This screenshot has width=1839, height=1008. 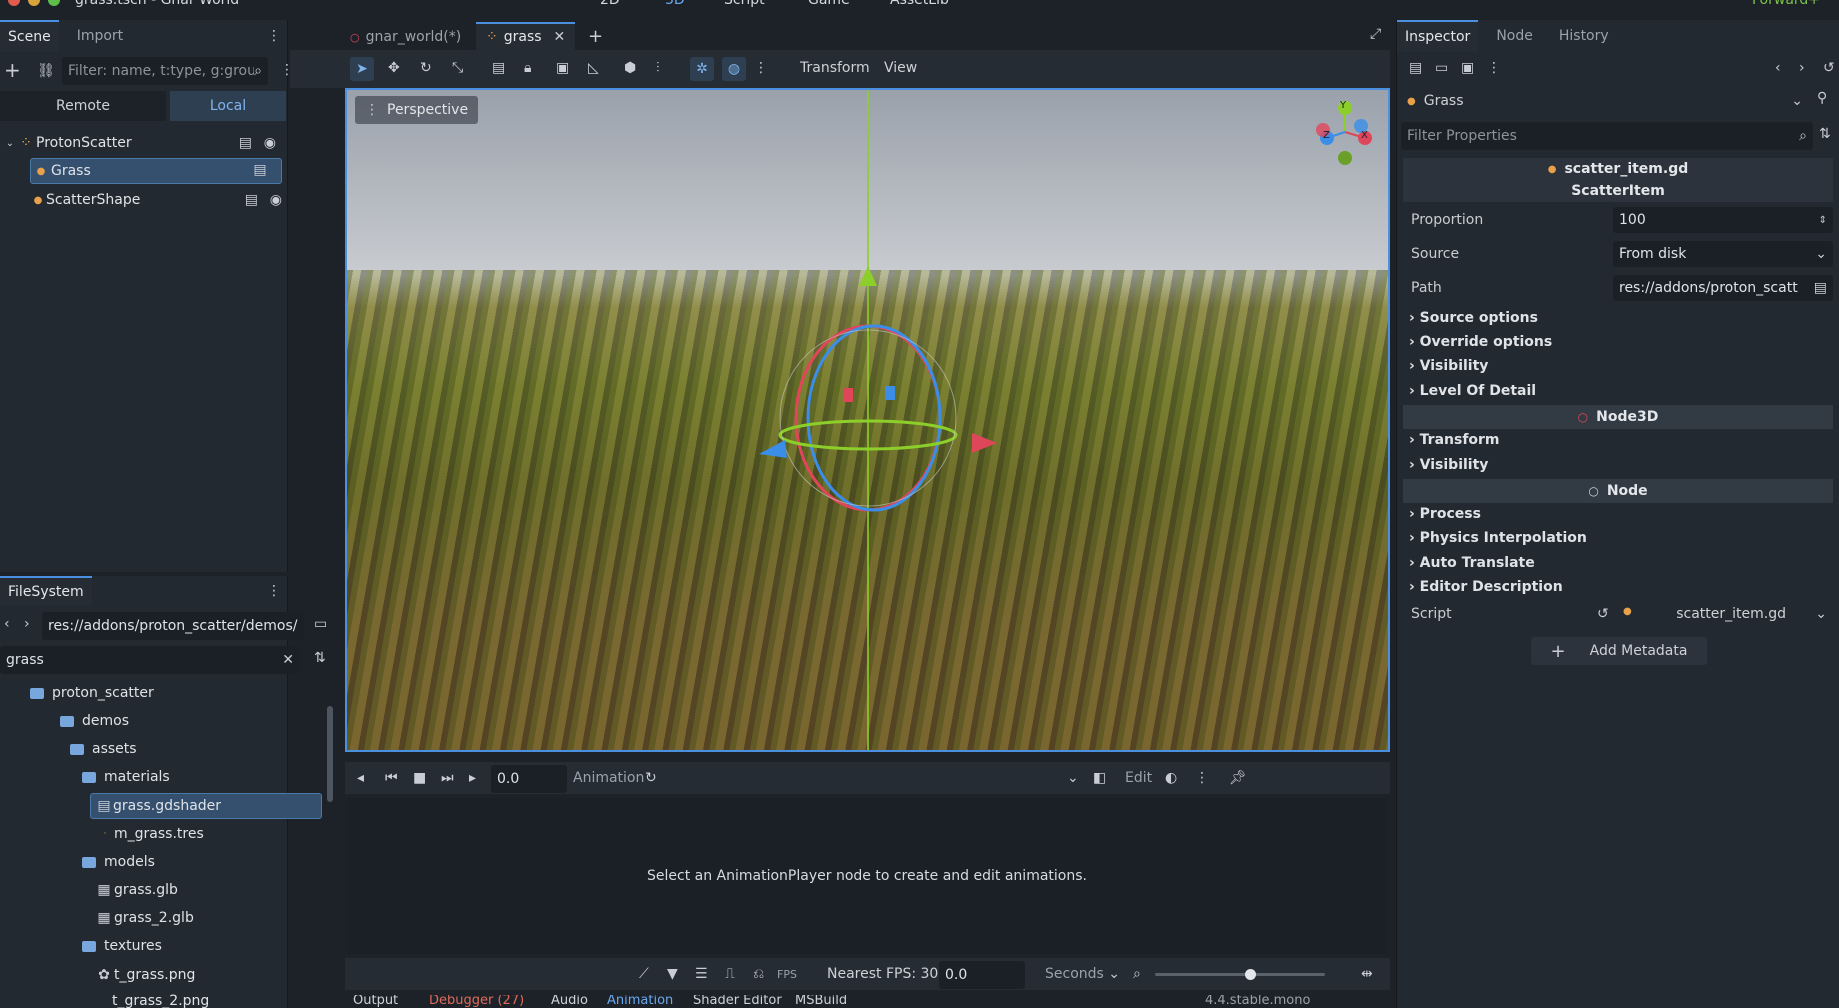 What do you see at coordinates (394, 68) in the screenshot?
I see `move-tool-icon: ✥` at bounding box center [394, 68].